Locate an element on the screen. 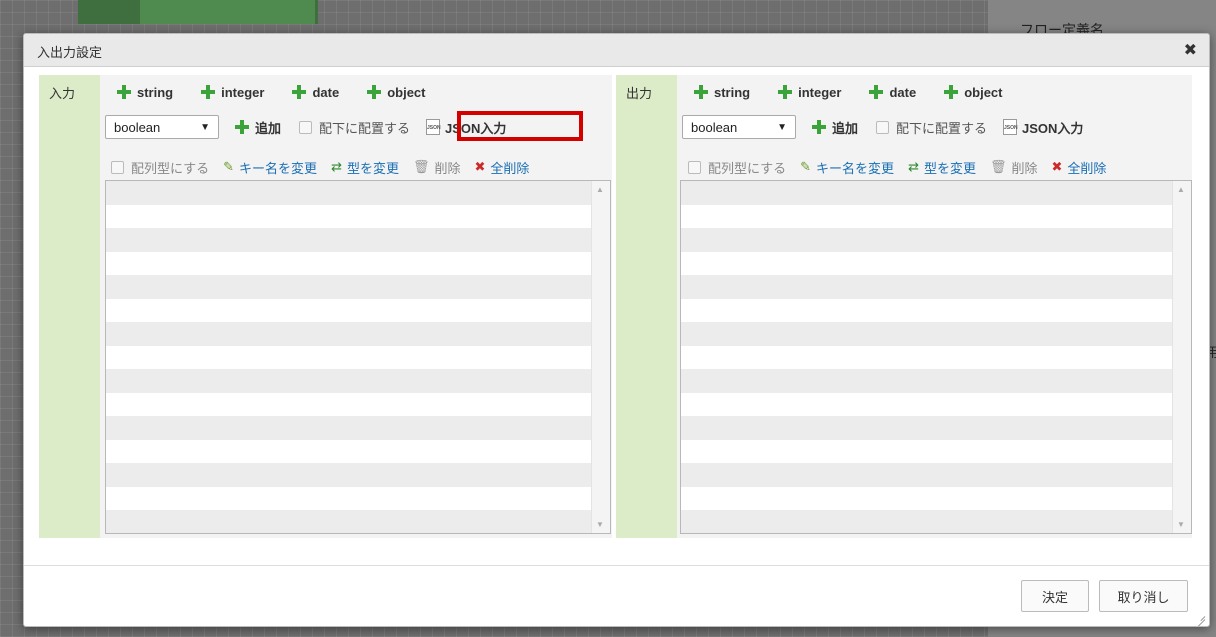 This screenshot has width=1216, height=637. output-type-select: boolean ▼ is located at coordinates (739, 127).